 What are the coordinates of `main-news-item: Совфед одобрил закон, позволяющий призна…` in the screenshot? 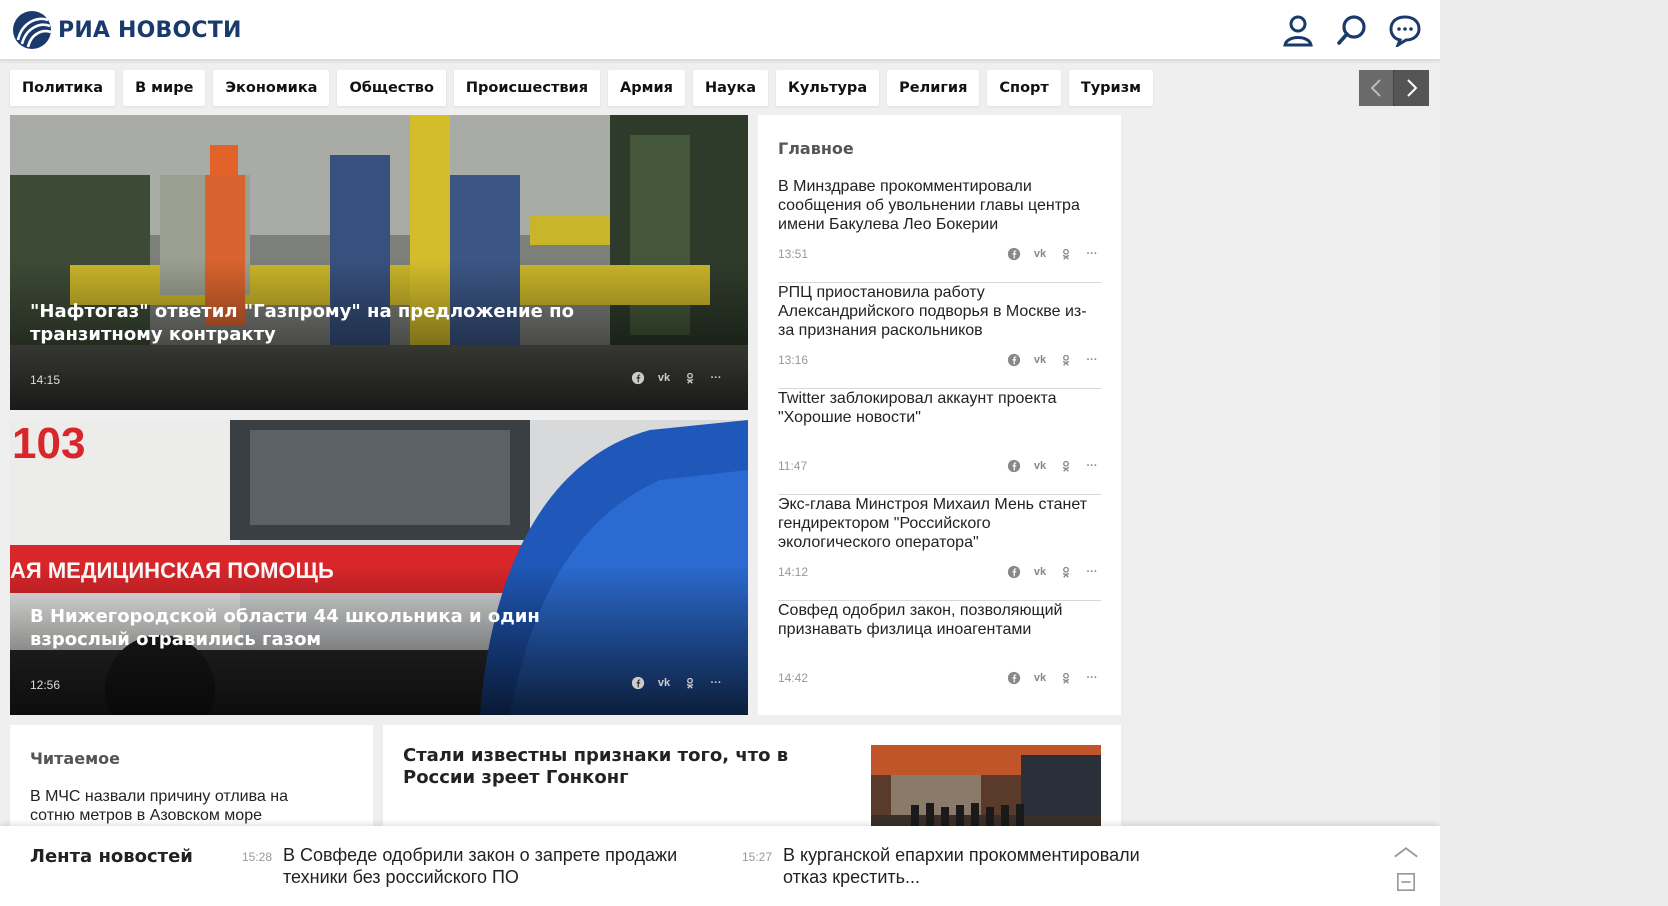 It's located at (939, 654).